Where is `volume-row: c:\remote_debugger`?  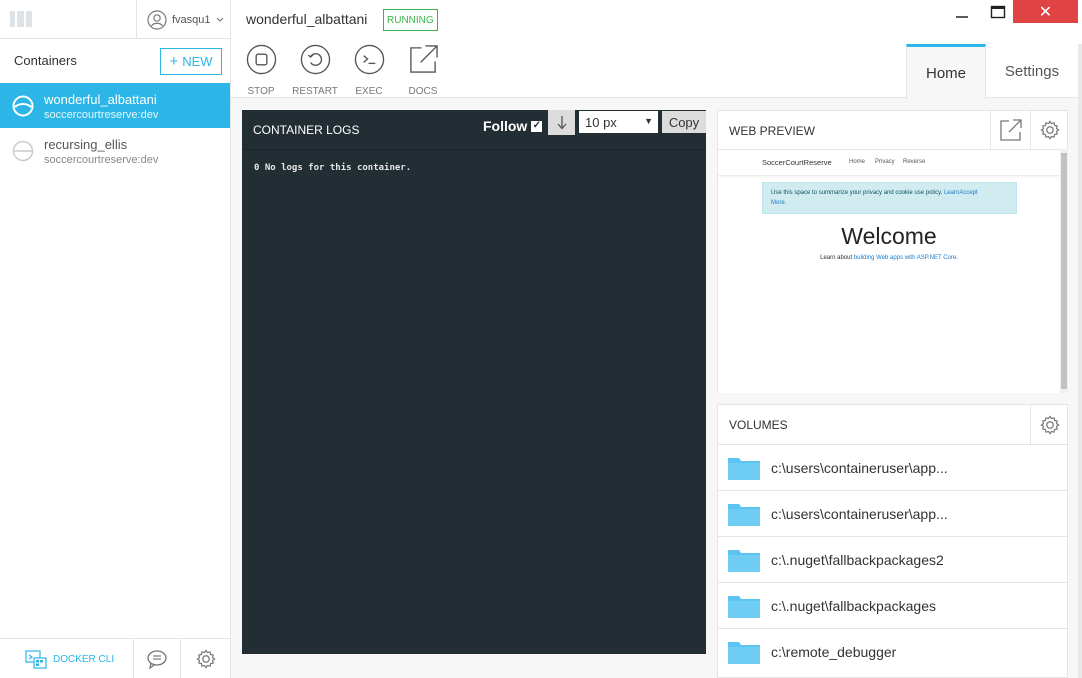
volume-row: c:\remote_debugger is located at coordinates (892, 651).